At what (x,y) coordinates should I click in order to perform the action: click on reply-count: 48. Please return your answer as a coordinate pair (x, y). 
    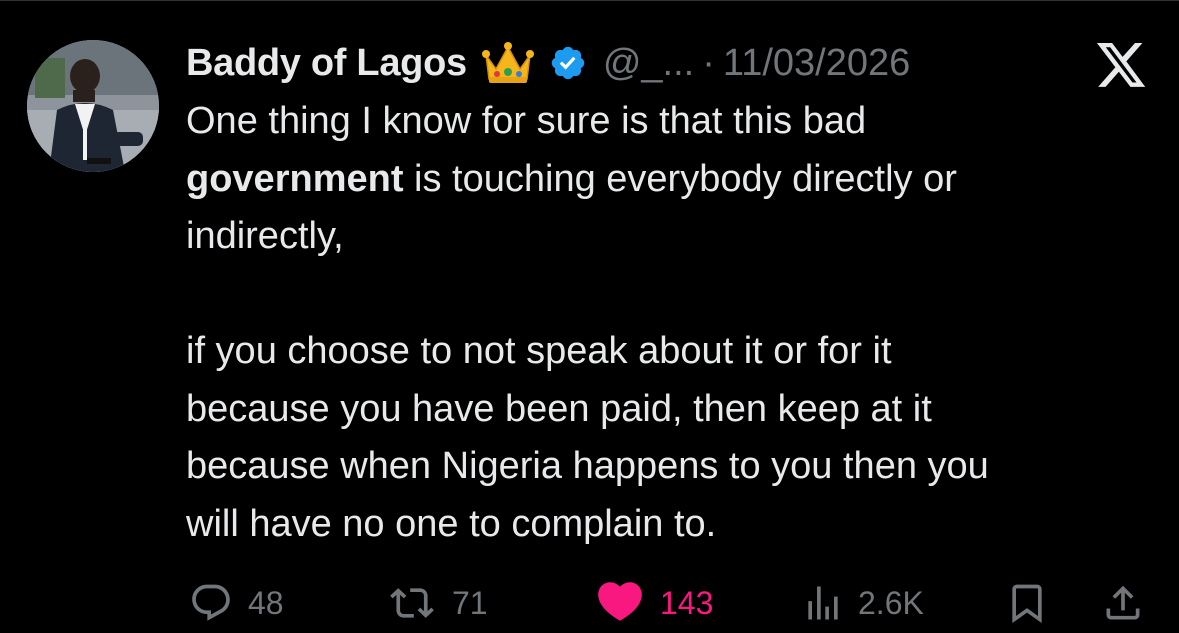
    Looking at the image, I should click on (266, 602).